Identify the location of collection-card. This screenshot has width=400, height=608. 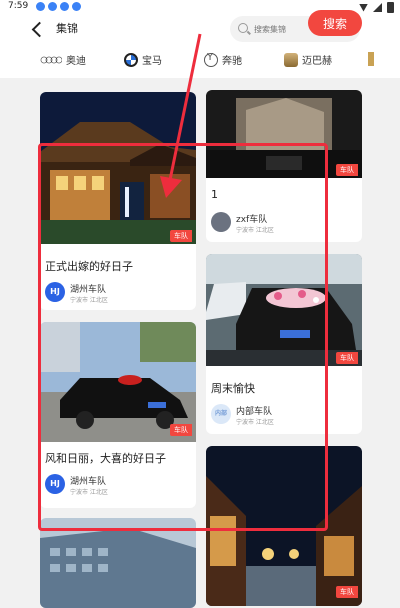
(118, 563).